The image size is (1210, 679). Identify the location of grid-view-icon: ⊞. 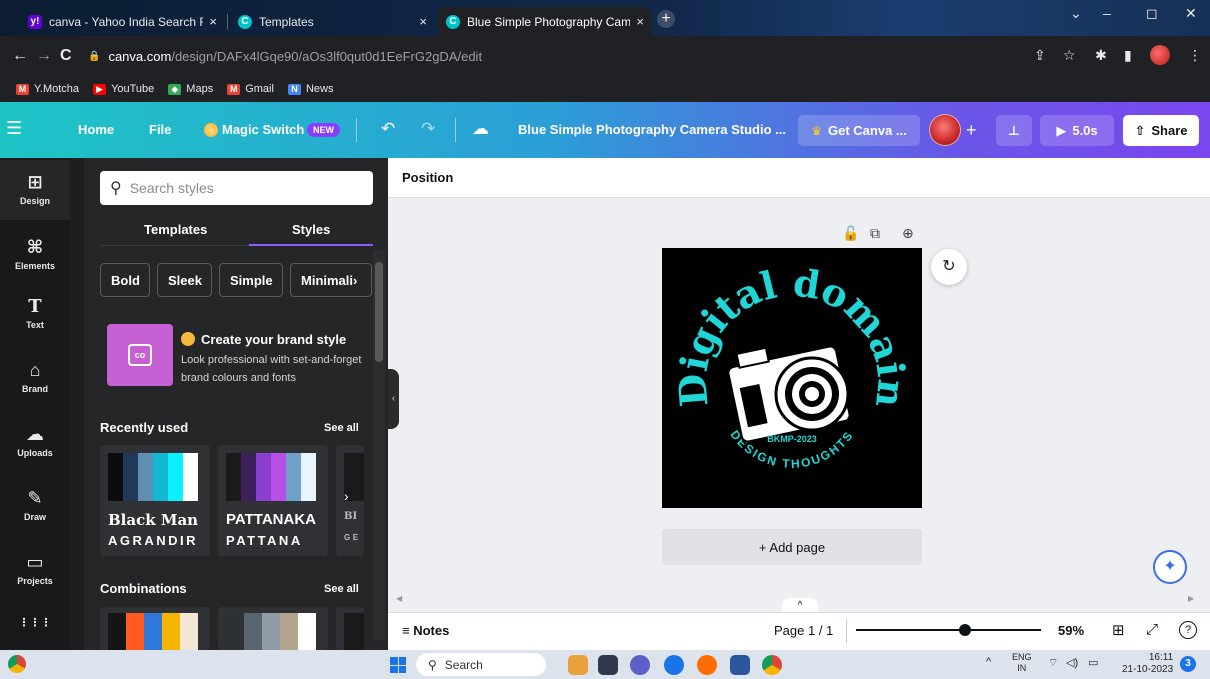
(1118, 630).